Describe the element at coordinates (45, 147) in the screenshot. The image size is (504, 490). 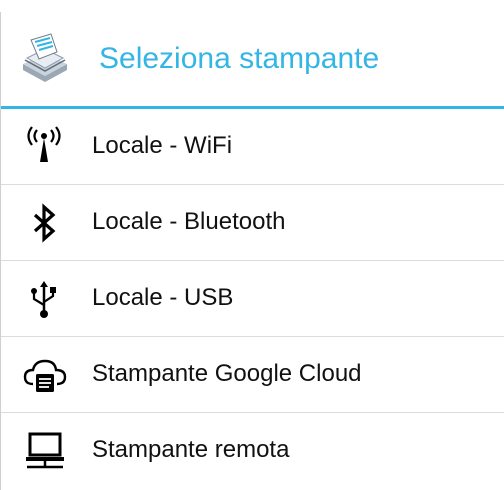
I see `wifi-antenna-icon` at that location.